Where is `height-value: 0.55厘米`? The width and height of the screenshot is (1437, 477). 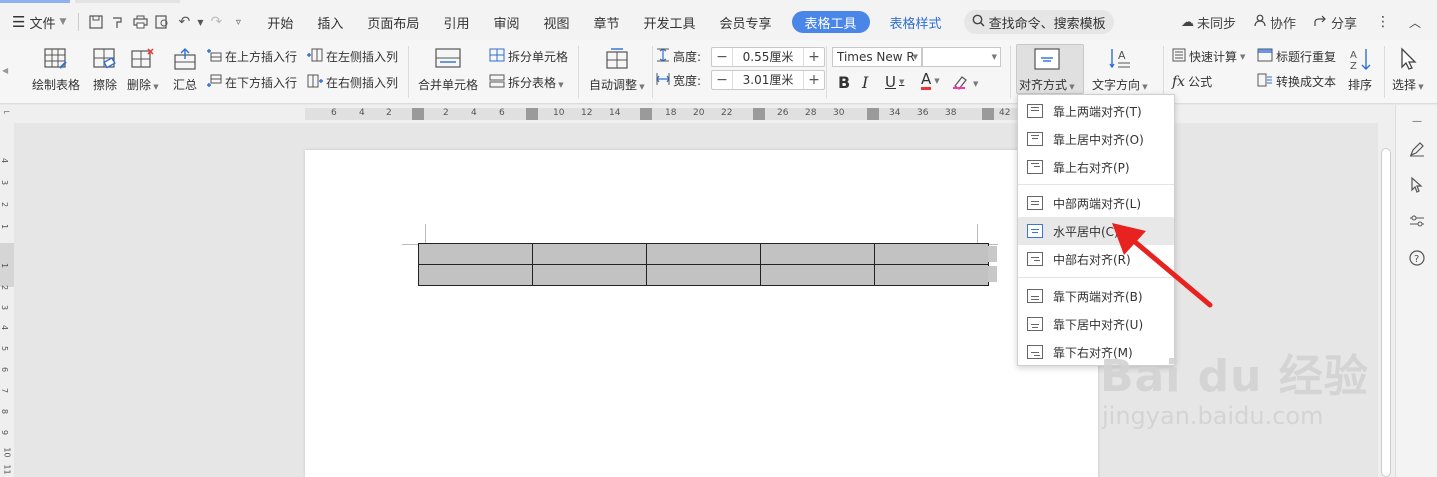
height-value: 0.55厘米 is located at coordinates (768, 57).